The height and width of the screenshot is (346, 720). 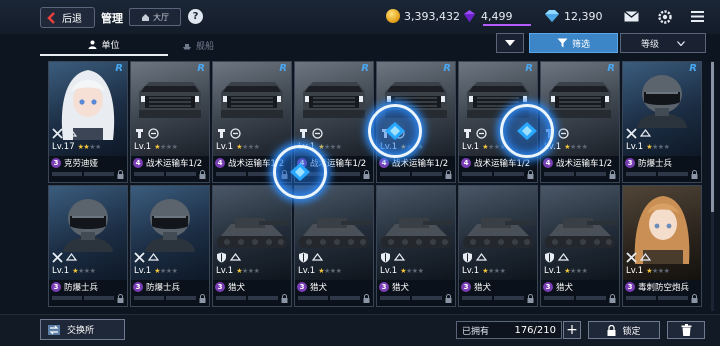 What do you see at coordinates (155, 17) in the screenshot?
I see `lobby-button: 大厅` at bounding box center [155, 17].